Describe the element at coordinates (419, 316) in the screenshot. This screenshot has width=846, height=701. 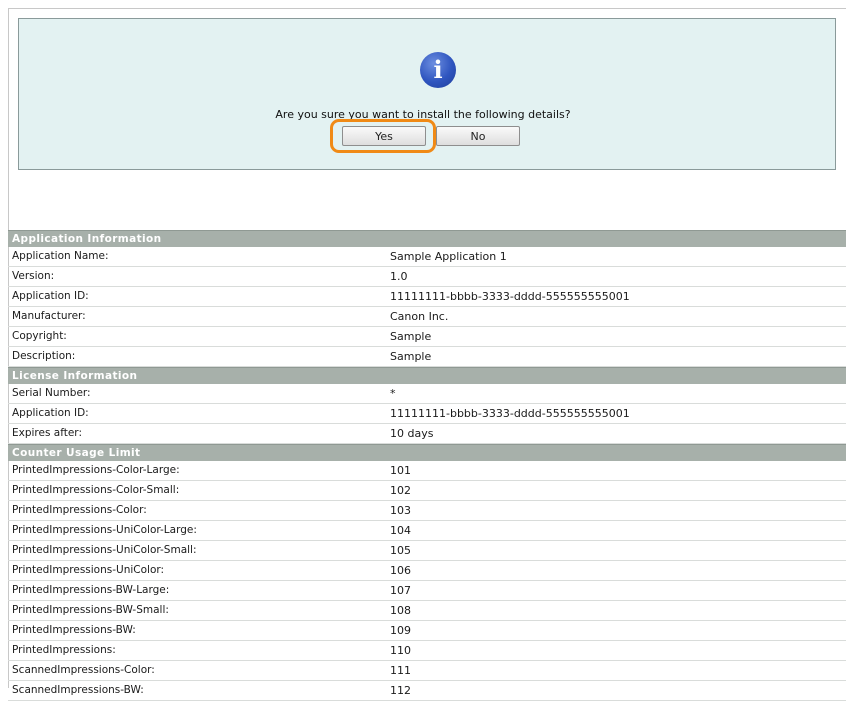
I see `row-value: Canon Inc.` at that location.